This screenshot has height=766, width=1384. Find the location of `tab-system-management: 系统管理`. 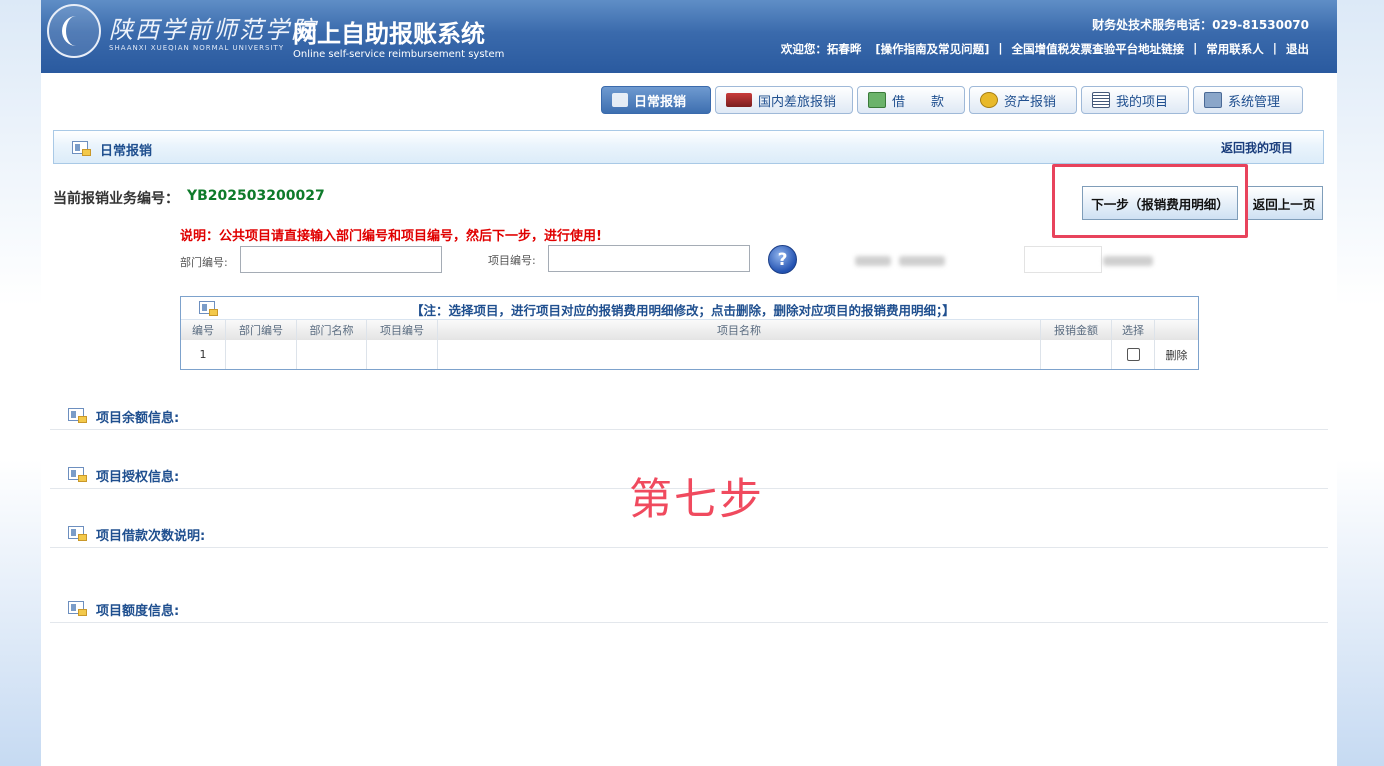

tab-system-management: 系统管理 is located at coordinates (1248, 100).